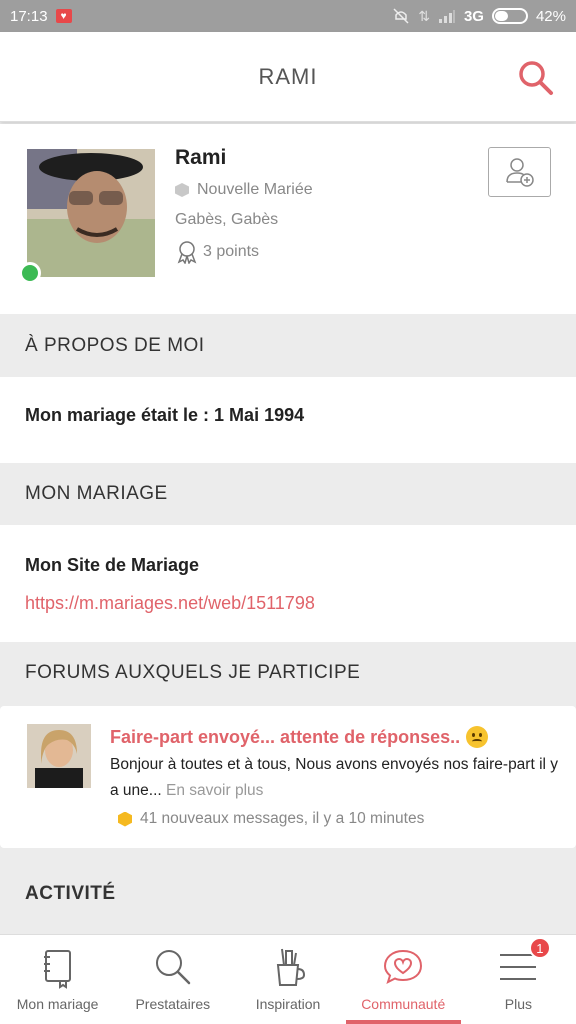  What do you see at coordinates (401, 16) in the screenshot?
I see `mute-icon` at bounding box center [401, 16].